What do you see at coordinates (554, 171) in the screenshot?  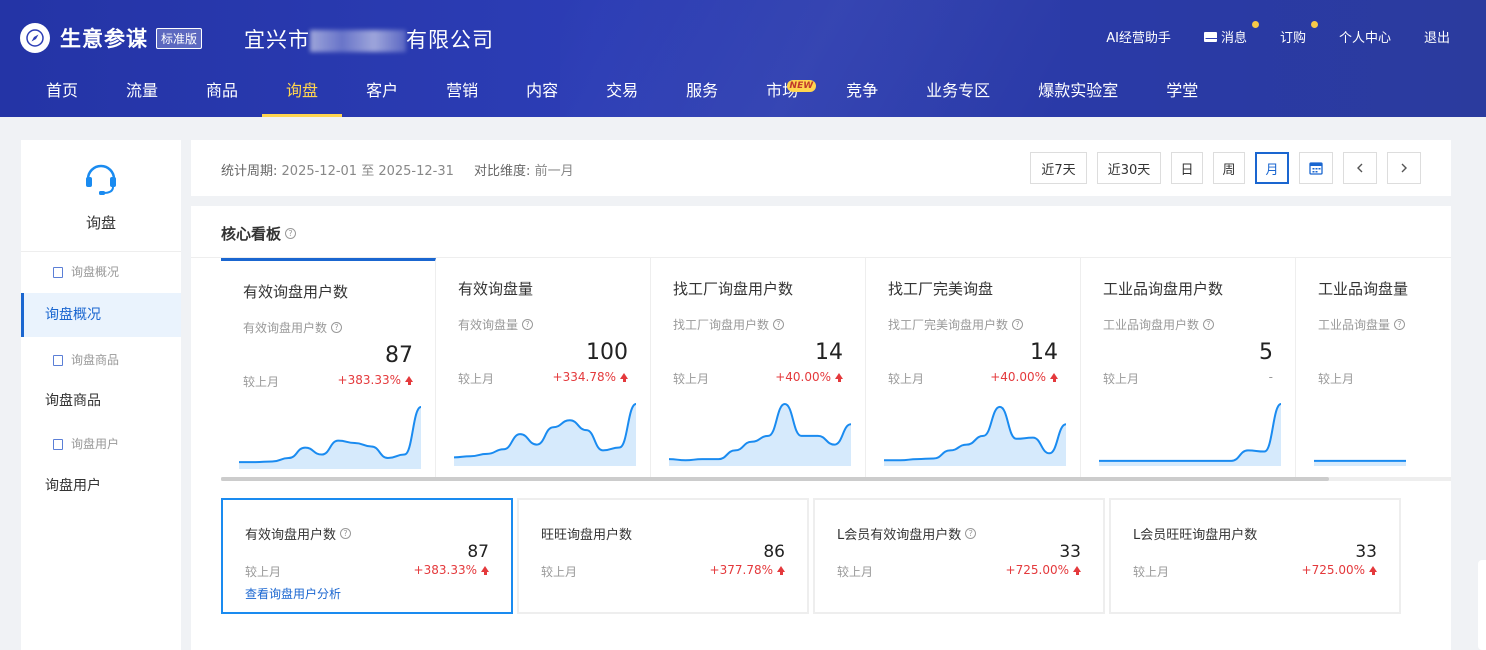 I see `compare-value: 前一月` at bounding box center [554, 171].